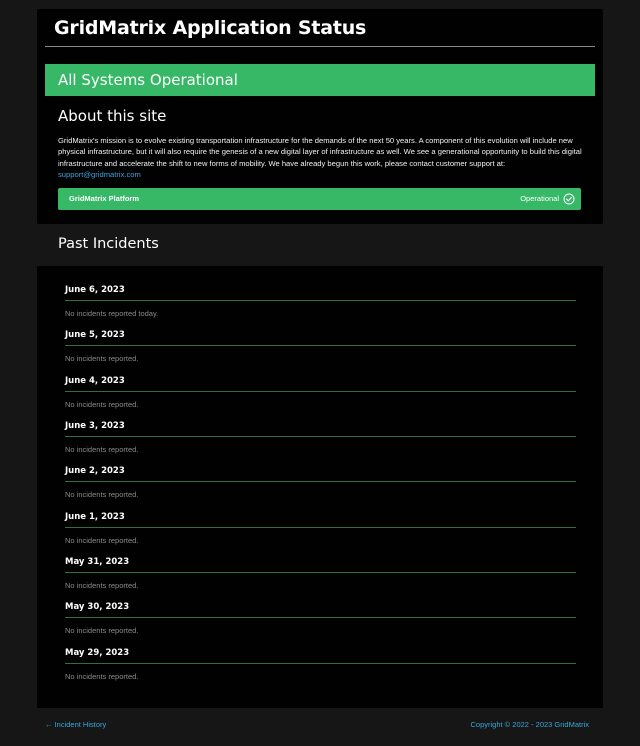 The width and height of the screenshot is (640, 746). What do you see at coordinates (95, 517) in the screenshot?
I see `incident-date: June 1, 2023` at bounding box center [95, 517].